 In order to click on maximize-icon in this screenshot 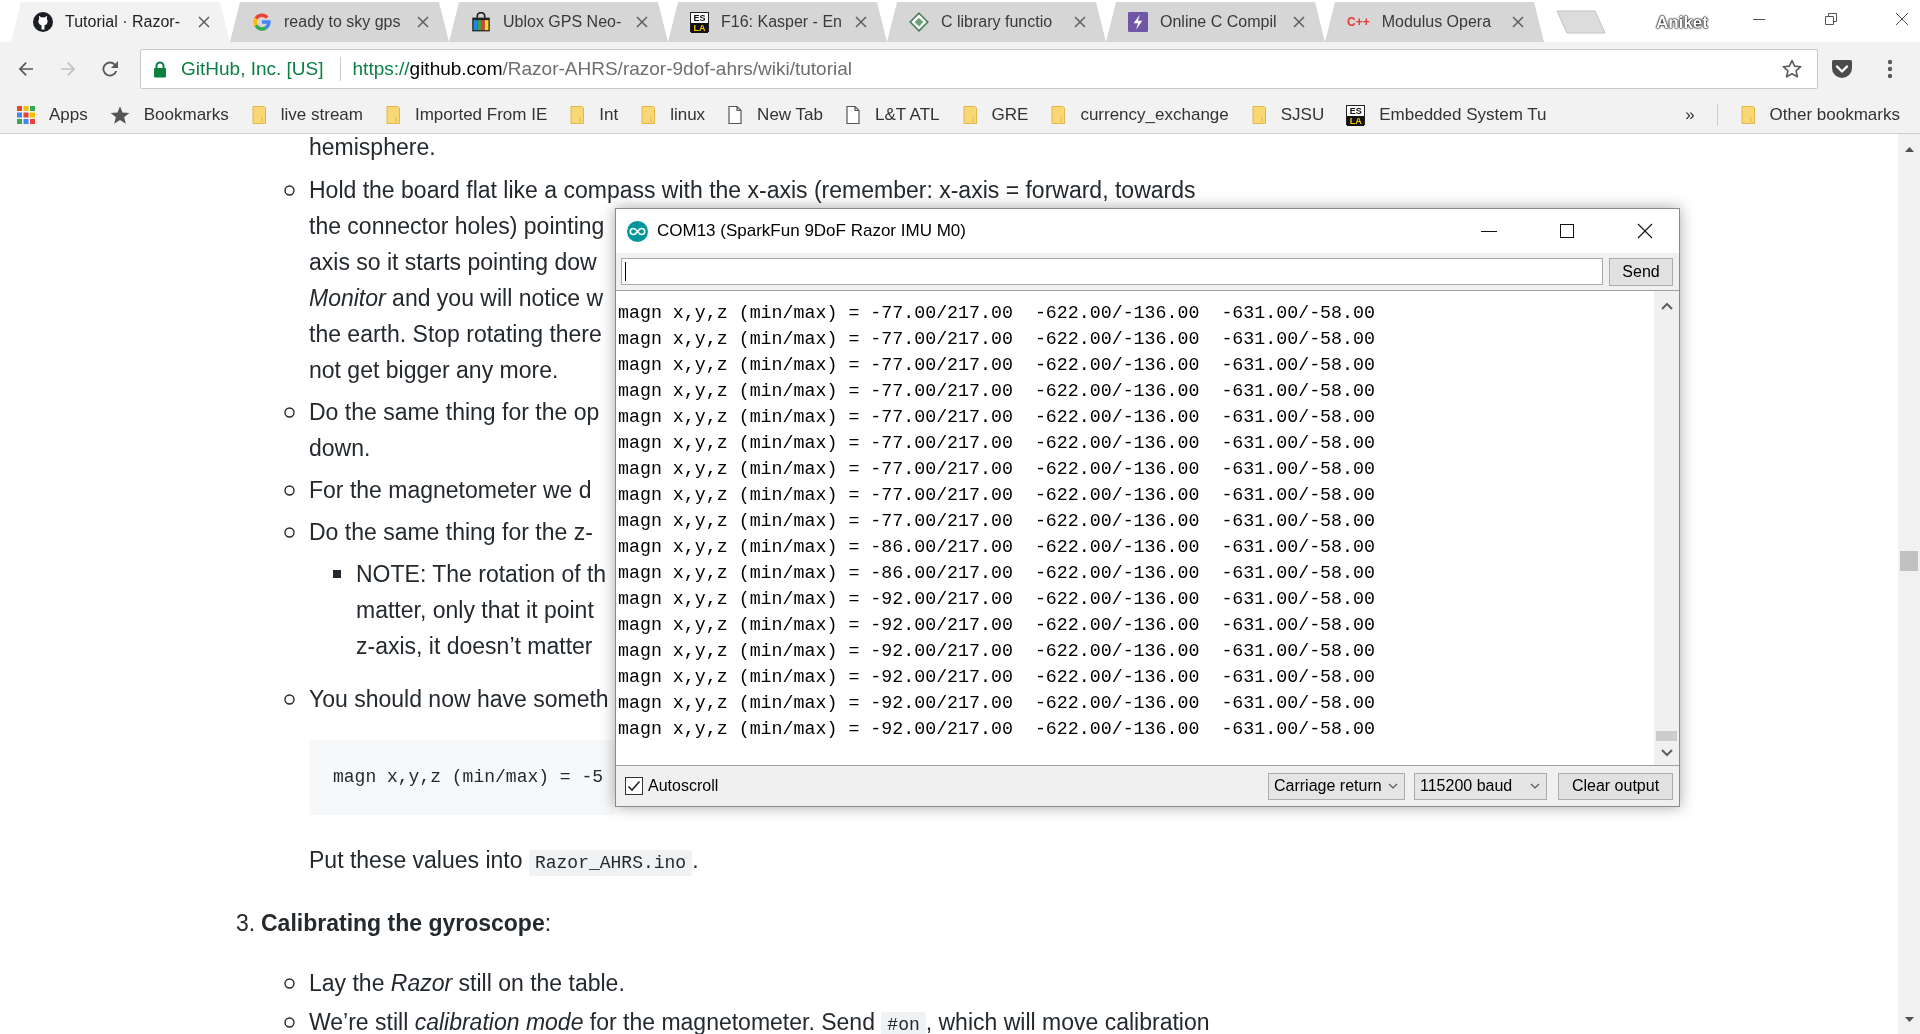, I will do `click(1566, 231)`.